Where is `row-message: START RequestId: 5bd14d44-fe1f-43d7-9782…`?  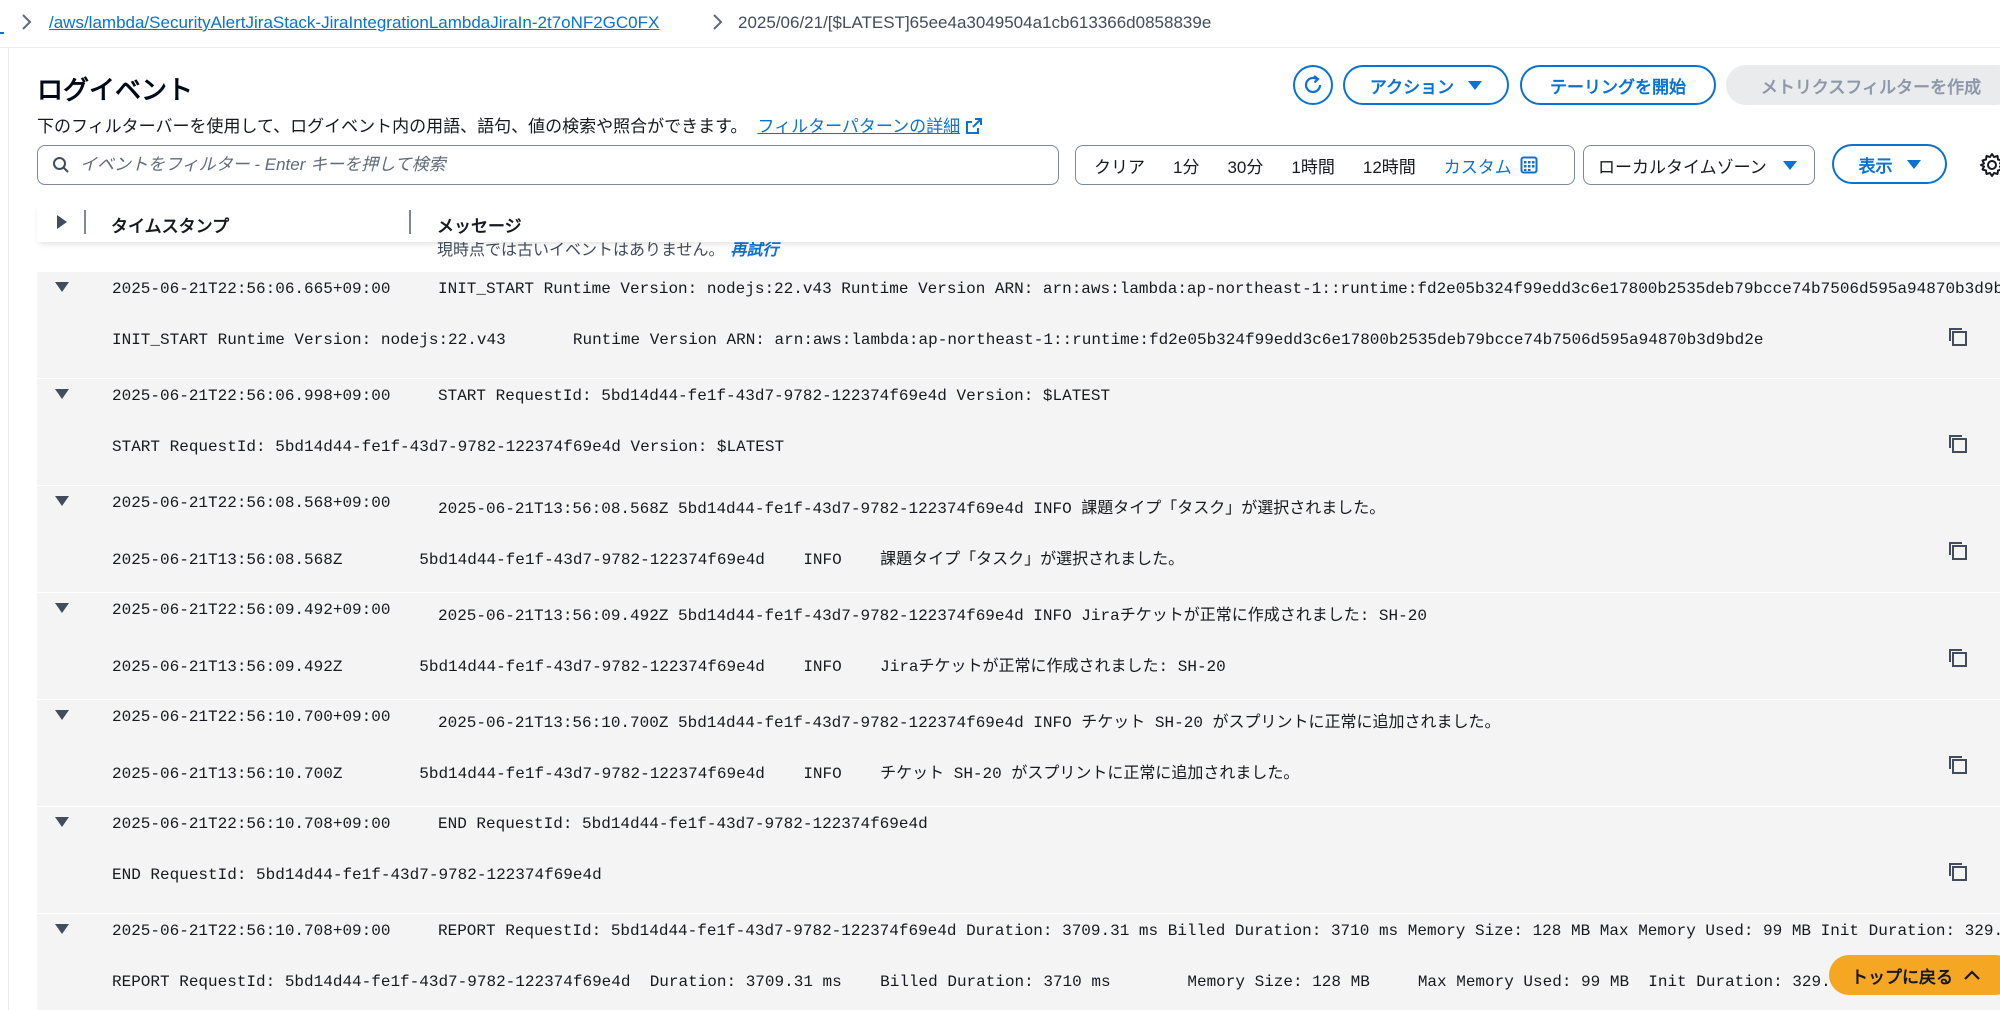 row-message: START RequestId: 5bd14d44-fe1f-43d7-9782… is located at coordinates (774, 396).